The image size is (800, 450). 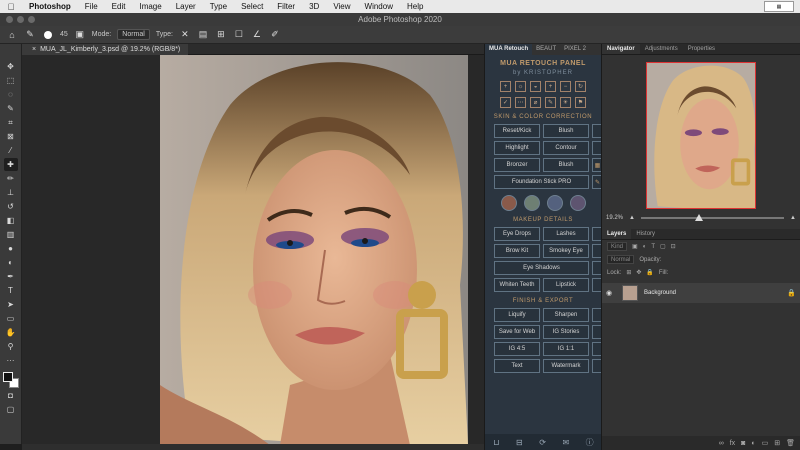 What do you see at coordinates (519, 442) in the screenshot?
I see `gift-icon: ⊟` at bounding box center [519, 442].